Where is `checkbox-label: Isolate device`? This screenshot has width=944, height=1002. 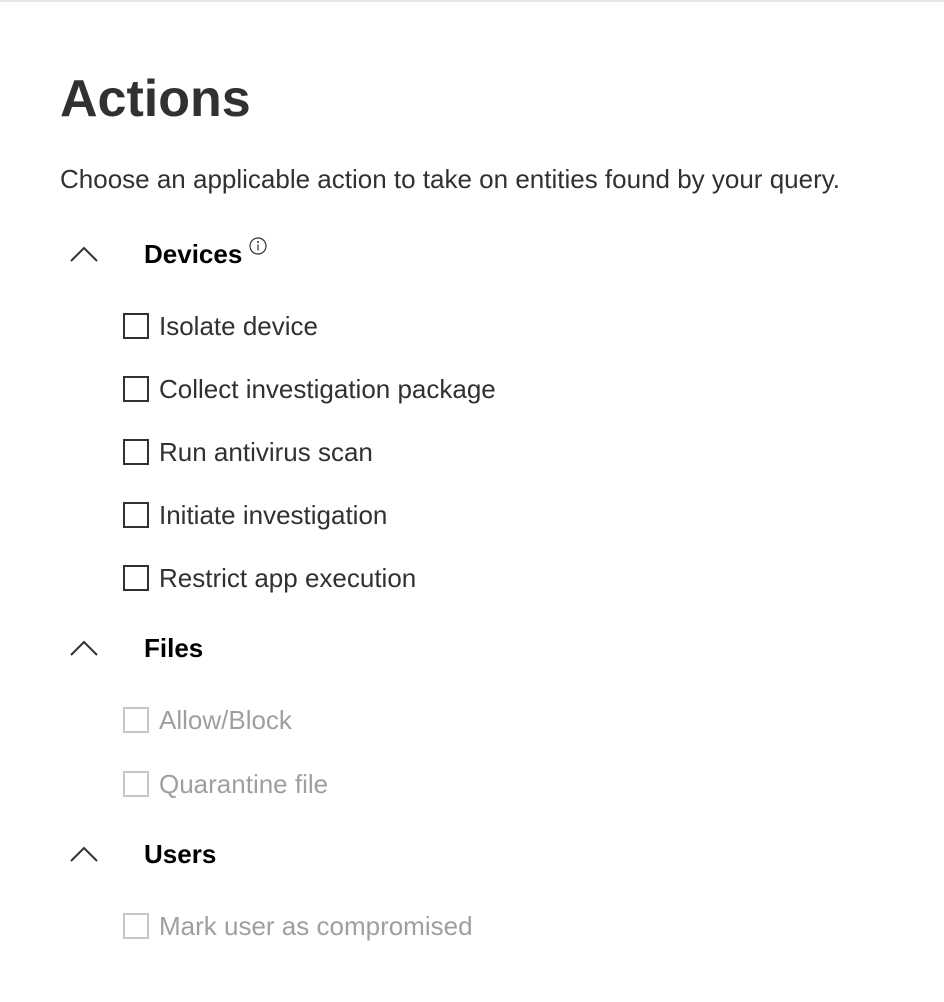
checkbox-label: Isolate device is located at coordinates (238, 326).